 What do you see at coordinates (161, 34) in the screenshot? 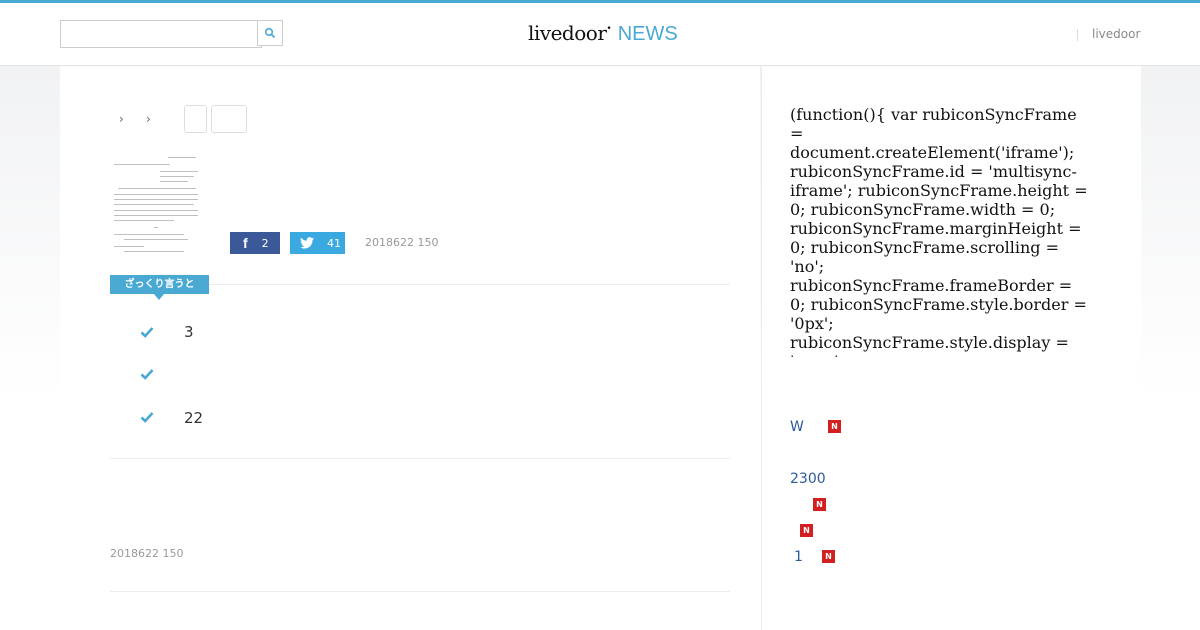
I see `search-input` at bounding box center [161, 34].